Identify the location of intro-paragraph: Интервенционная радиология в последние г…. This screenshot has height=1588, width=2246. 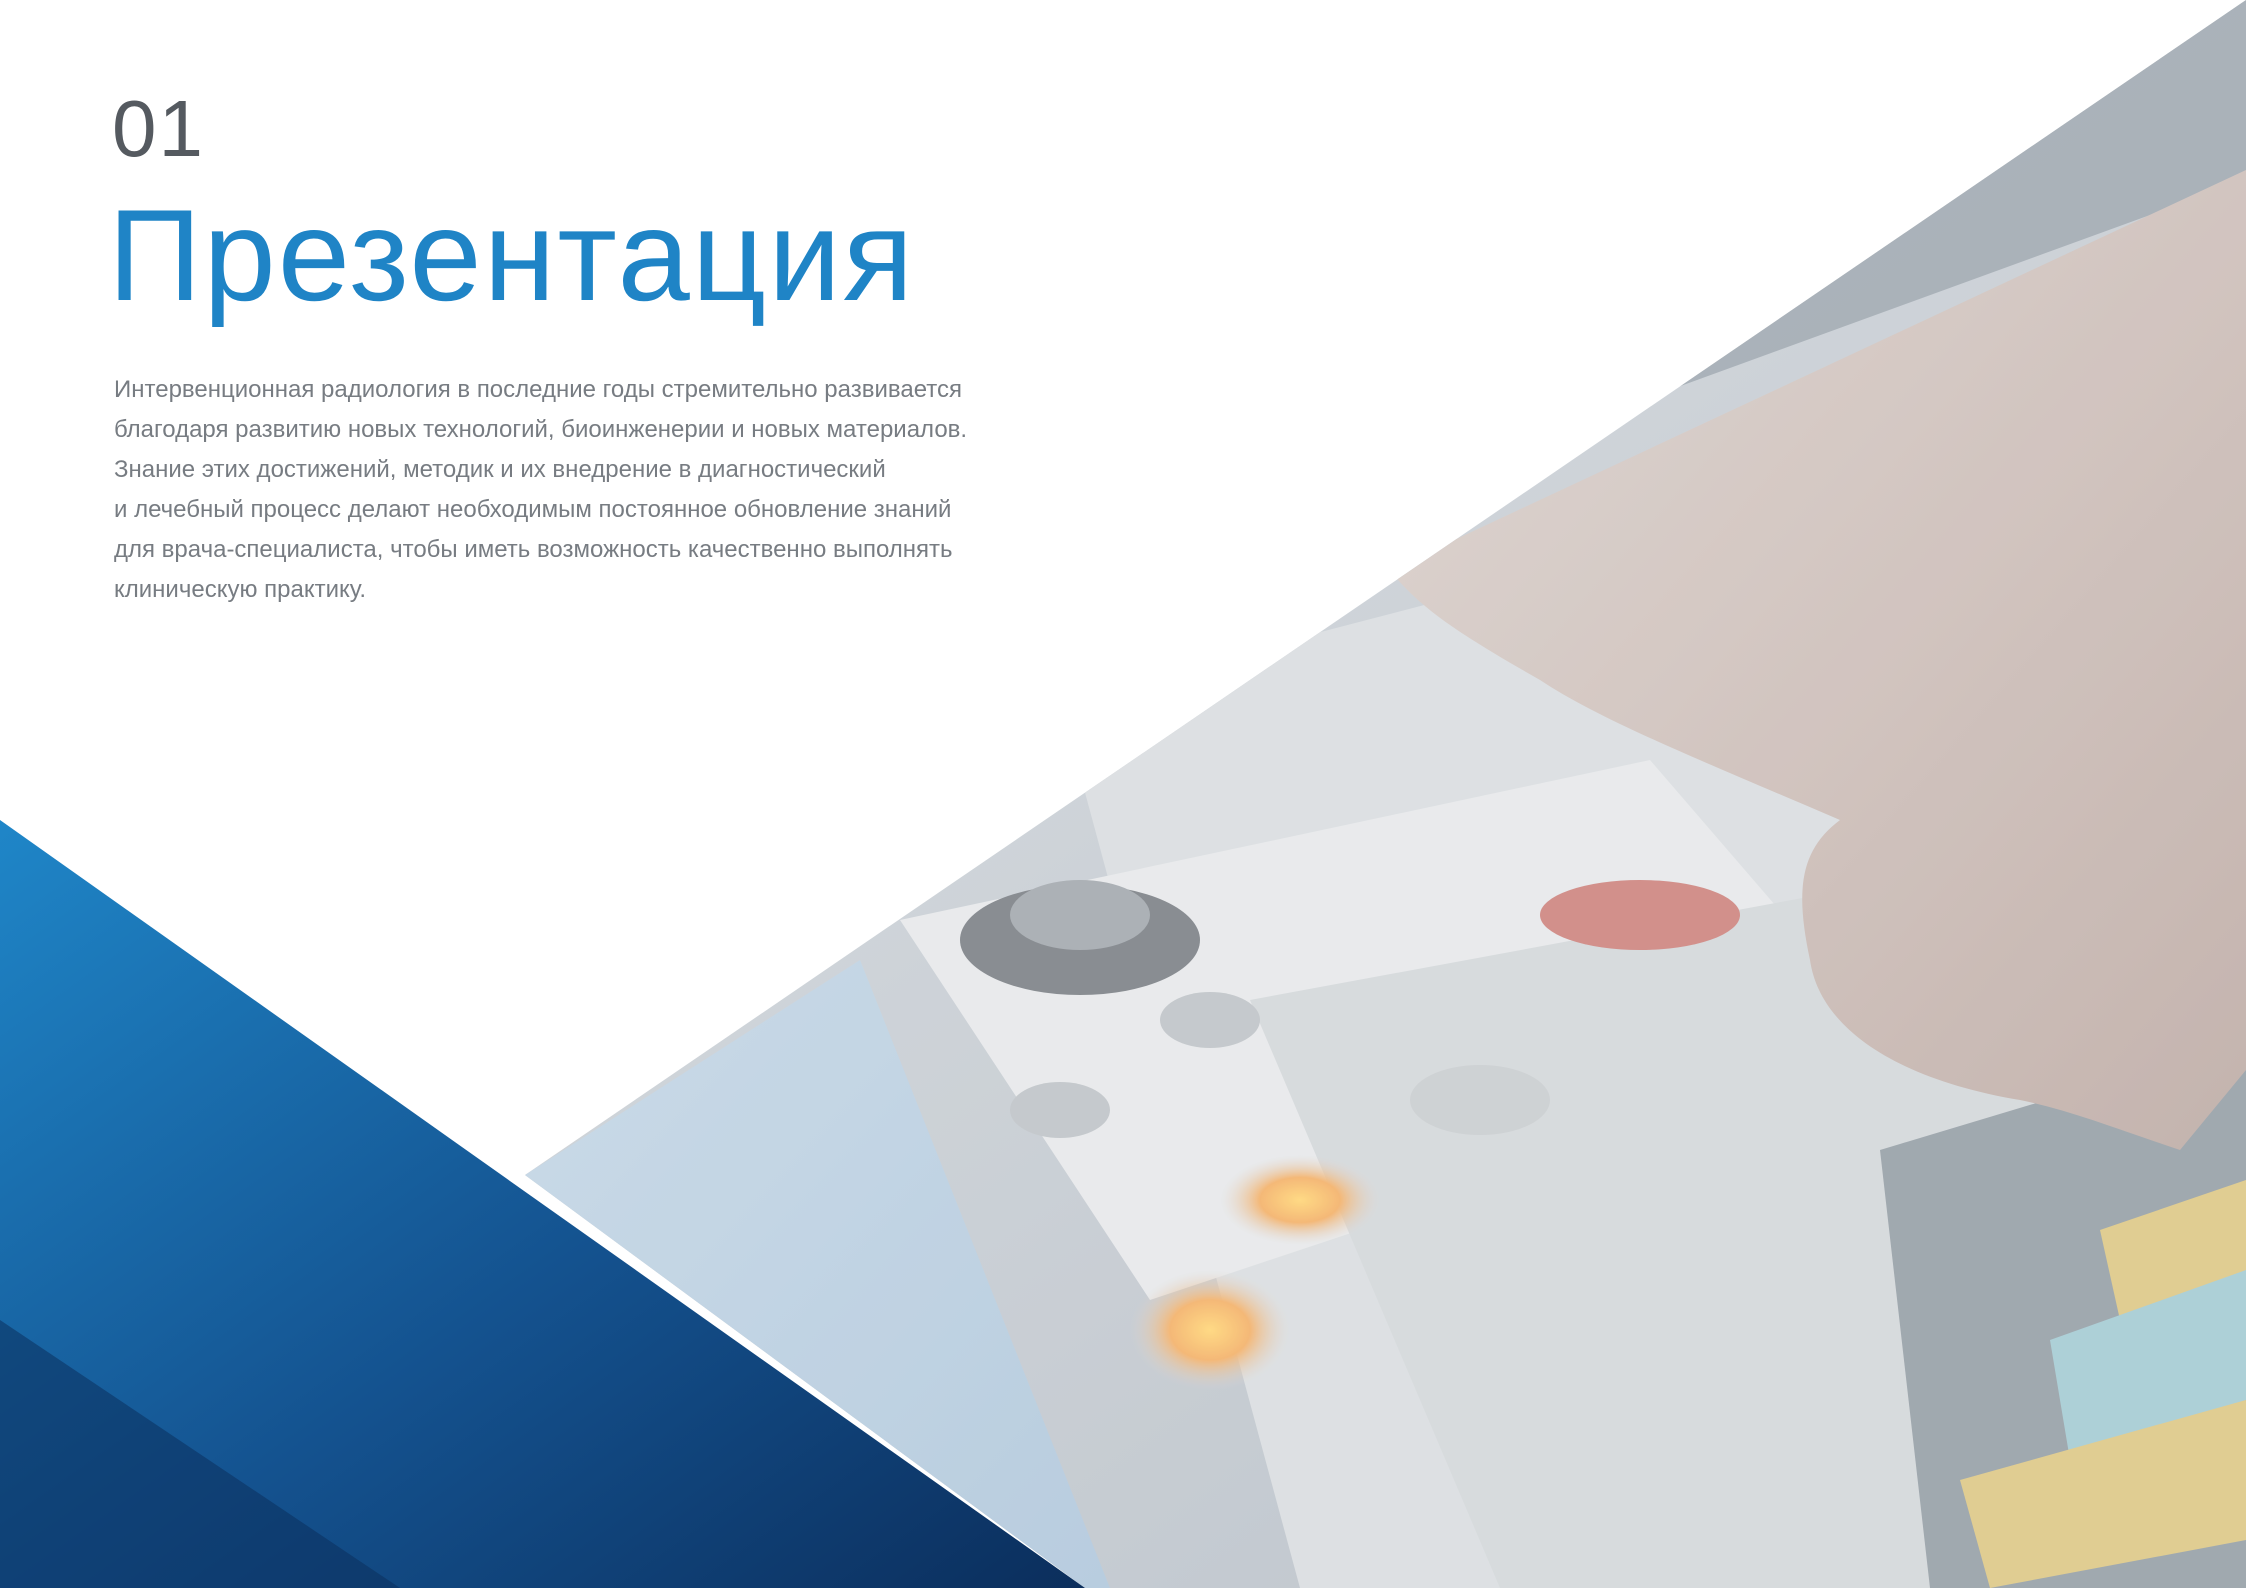
(594, 490).